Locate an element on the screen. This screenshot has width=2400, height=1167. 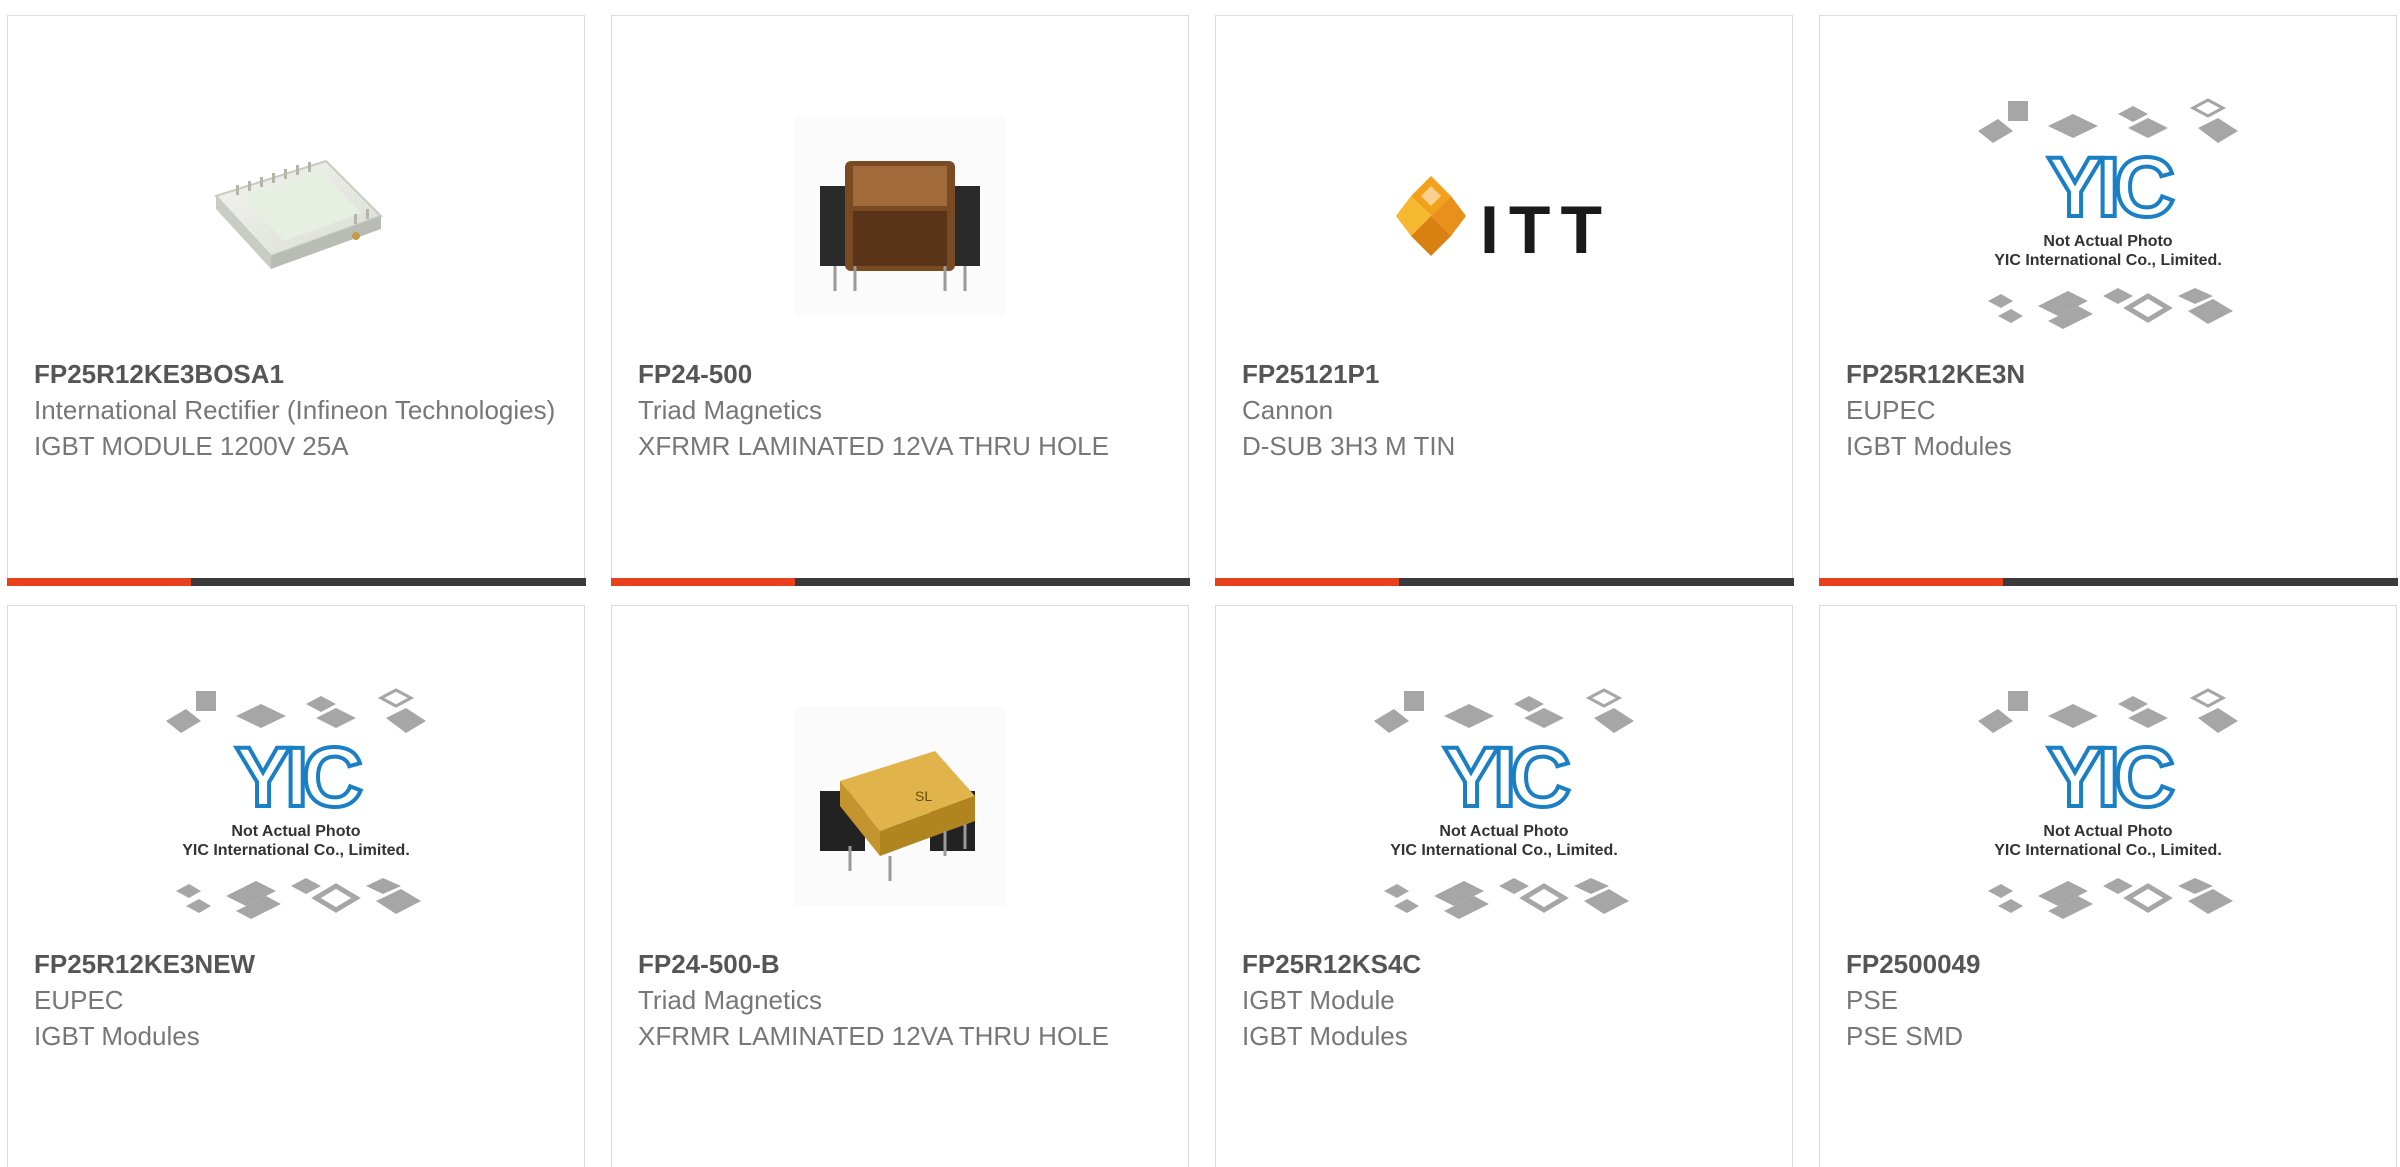
part-number: FP25R12KS4C is located at coordinates (1504, 964).